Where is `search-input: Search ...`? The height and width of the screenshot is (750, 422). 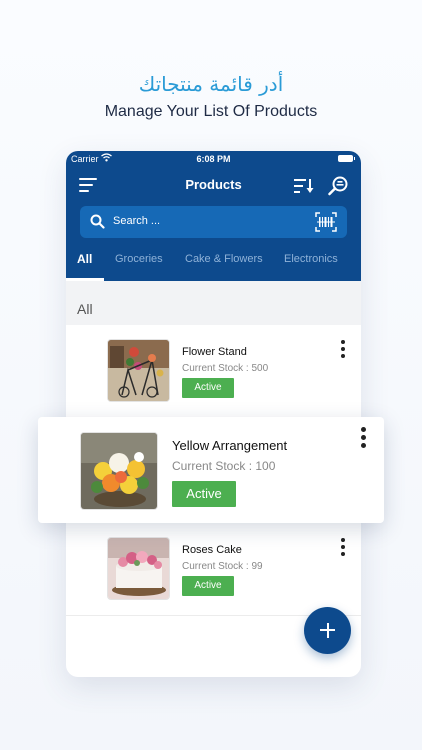
search-input: Search ... is located at coordinates (136, 221).